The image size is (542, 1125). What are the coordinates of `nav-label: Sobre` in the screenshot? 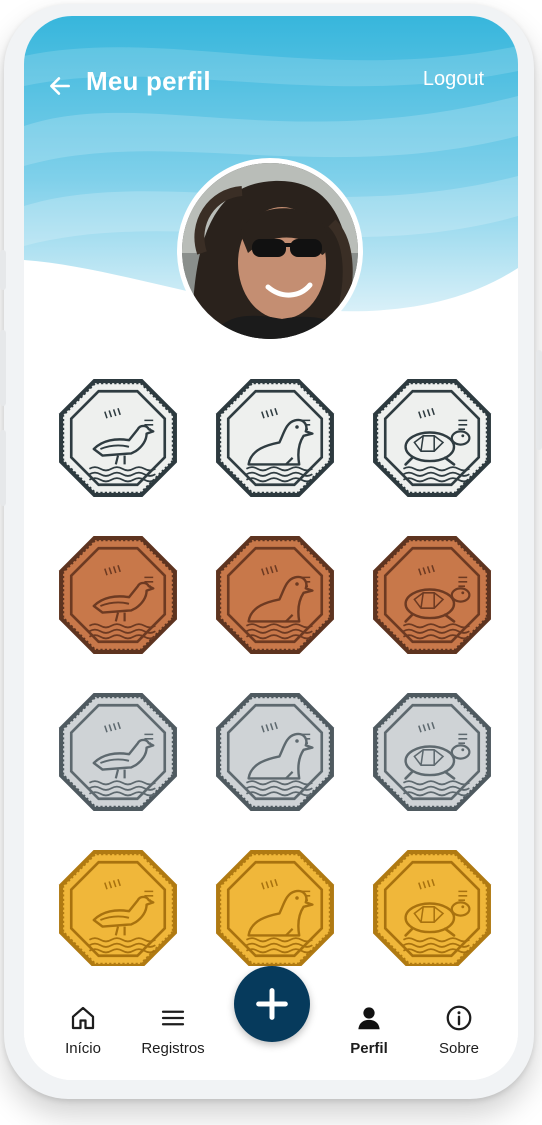 It's located at (459, 1048).